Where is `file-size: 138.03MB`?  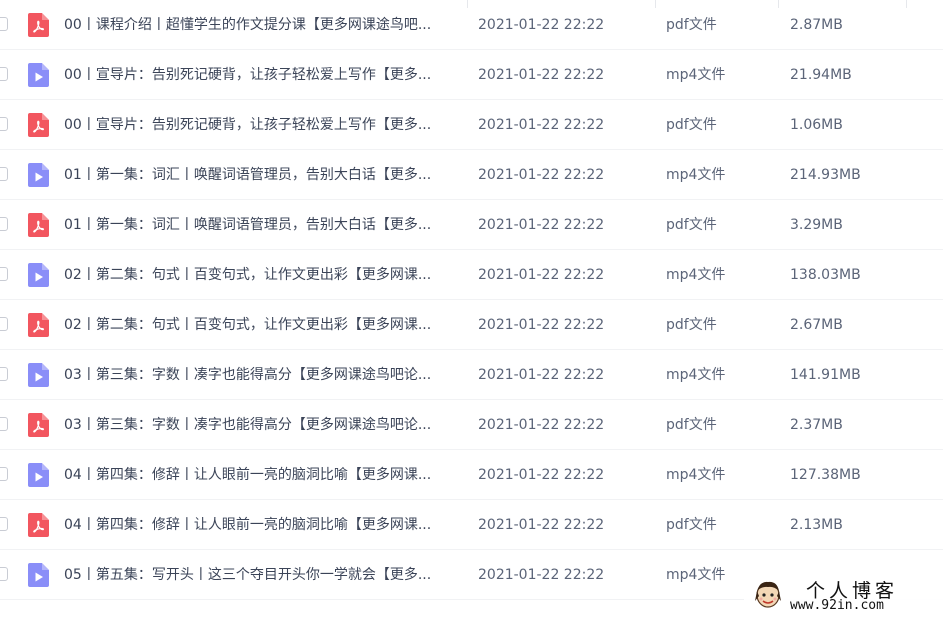
file-size: 138.03MB is located at coordinates (825, 275).